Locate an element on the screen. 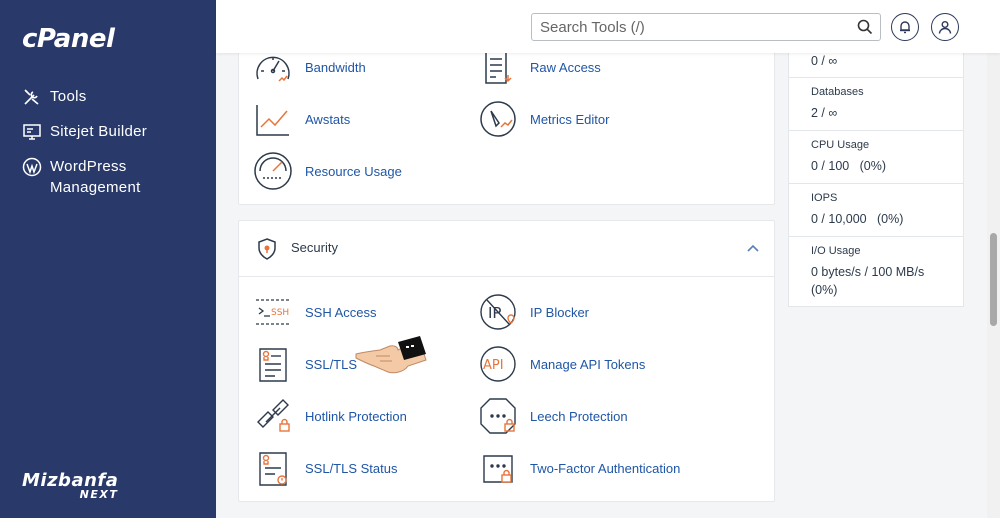 Image resolution: width=1000 pixels, height=518 pixels. tool-label: Raw Access is located at coordinates (565, 67).